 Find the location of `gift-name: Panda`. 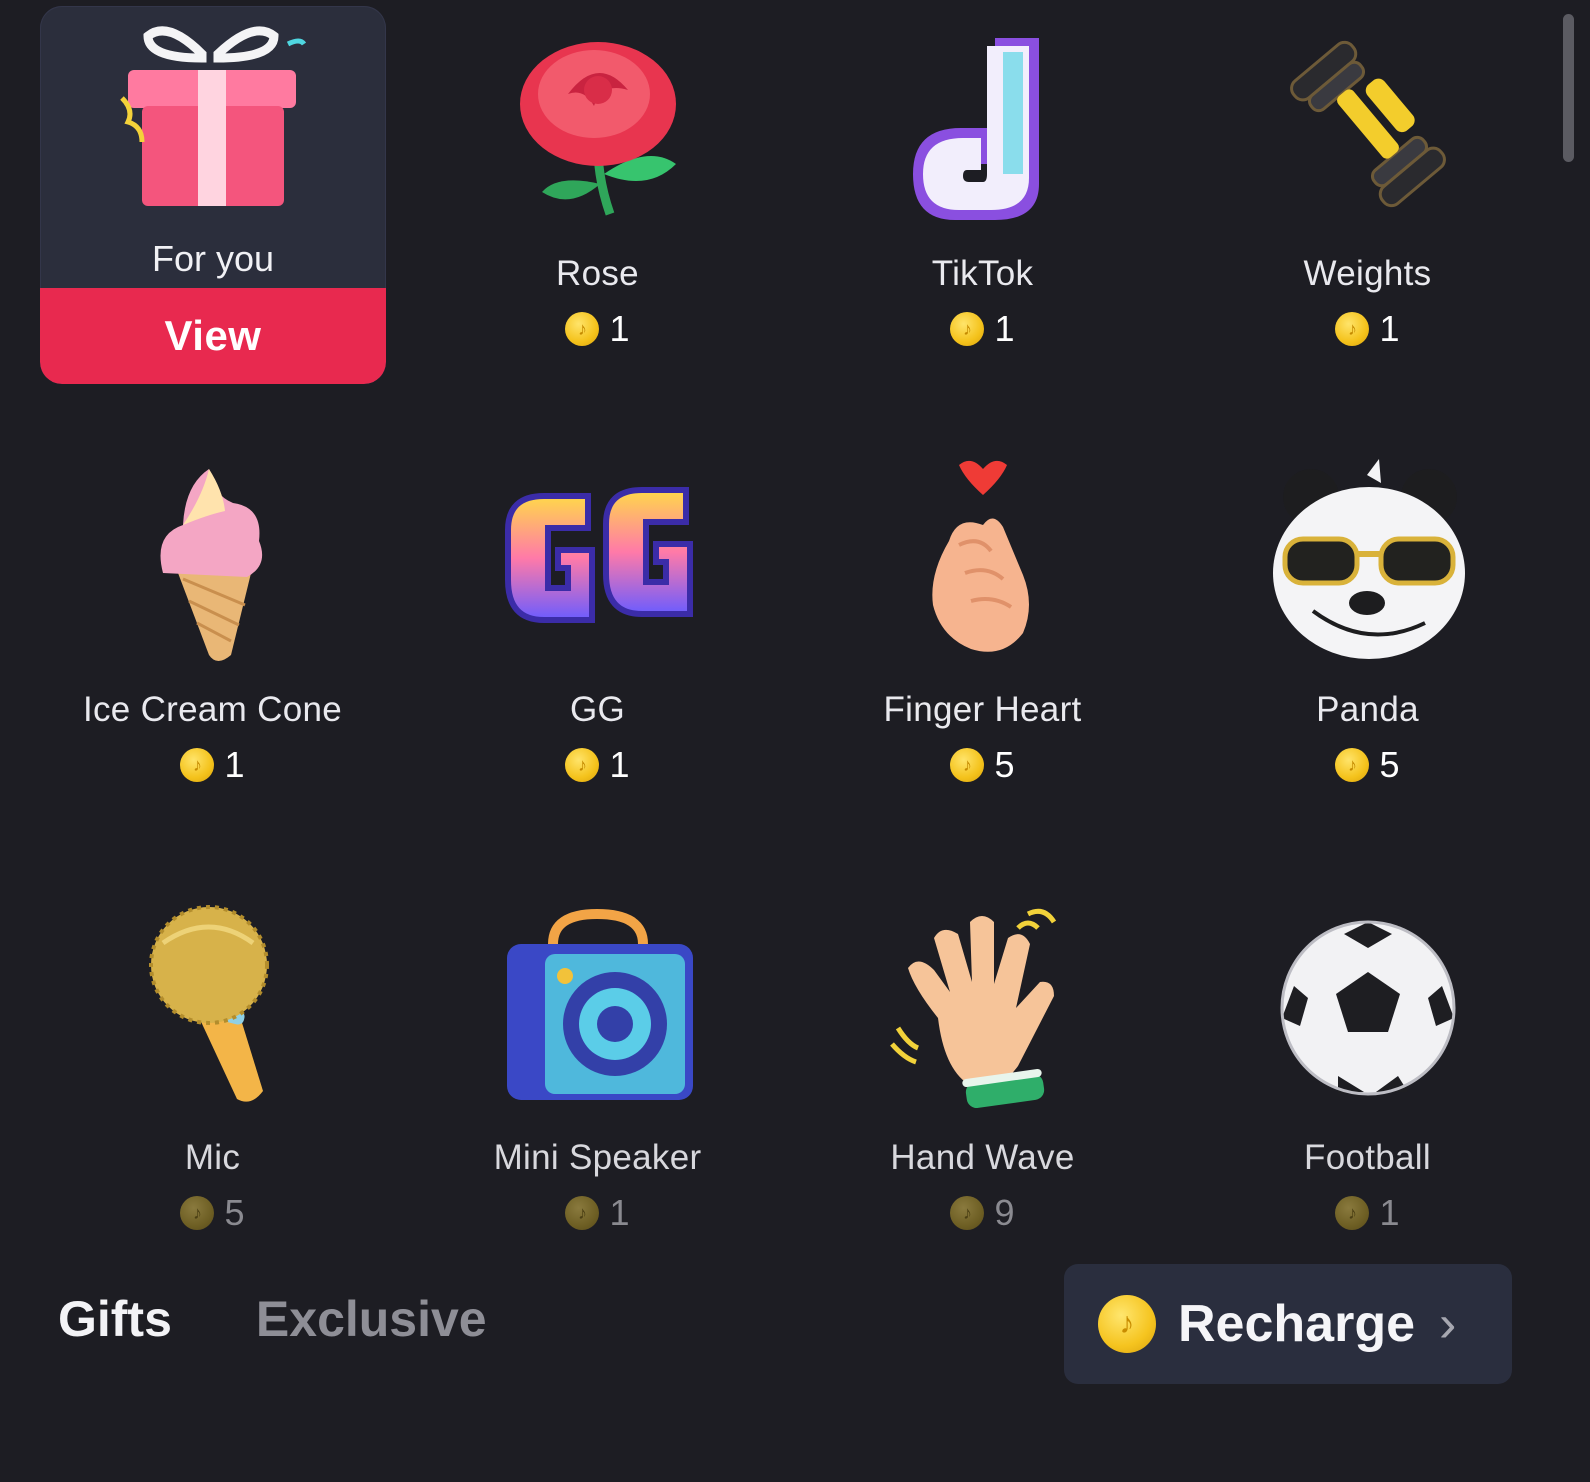

gift-name: Panda is located at coordinates (1367, 709).